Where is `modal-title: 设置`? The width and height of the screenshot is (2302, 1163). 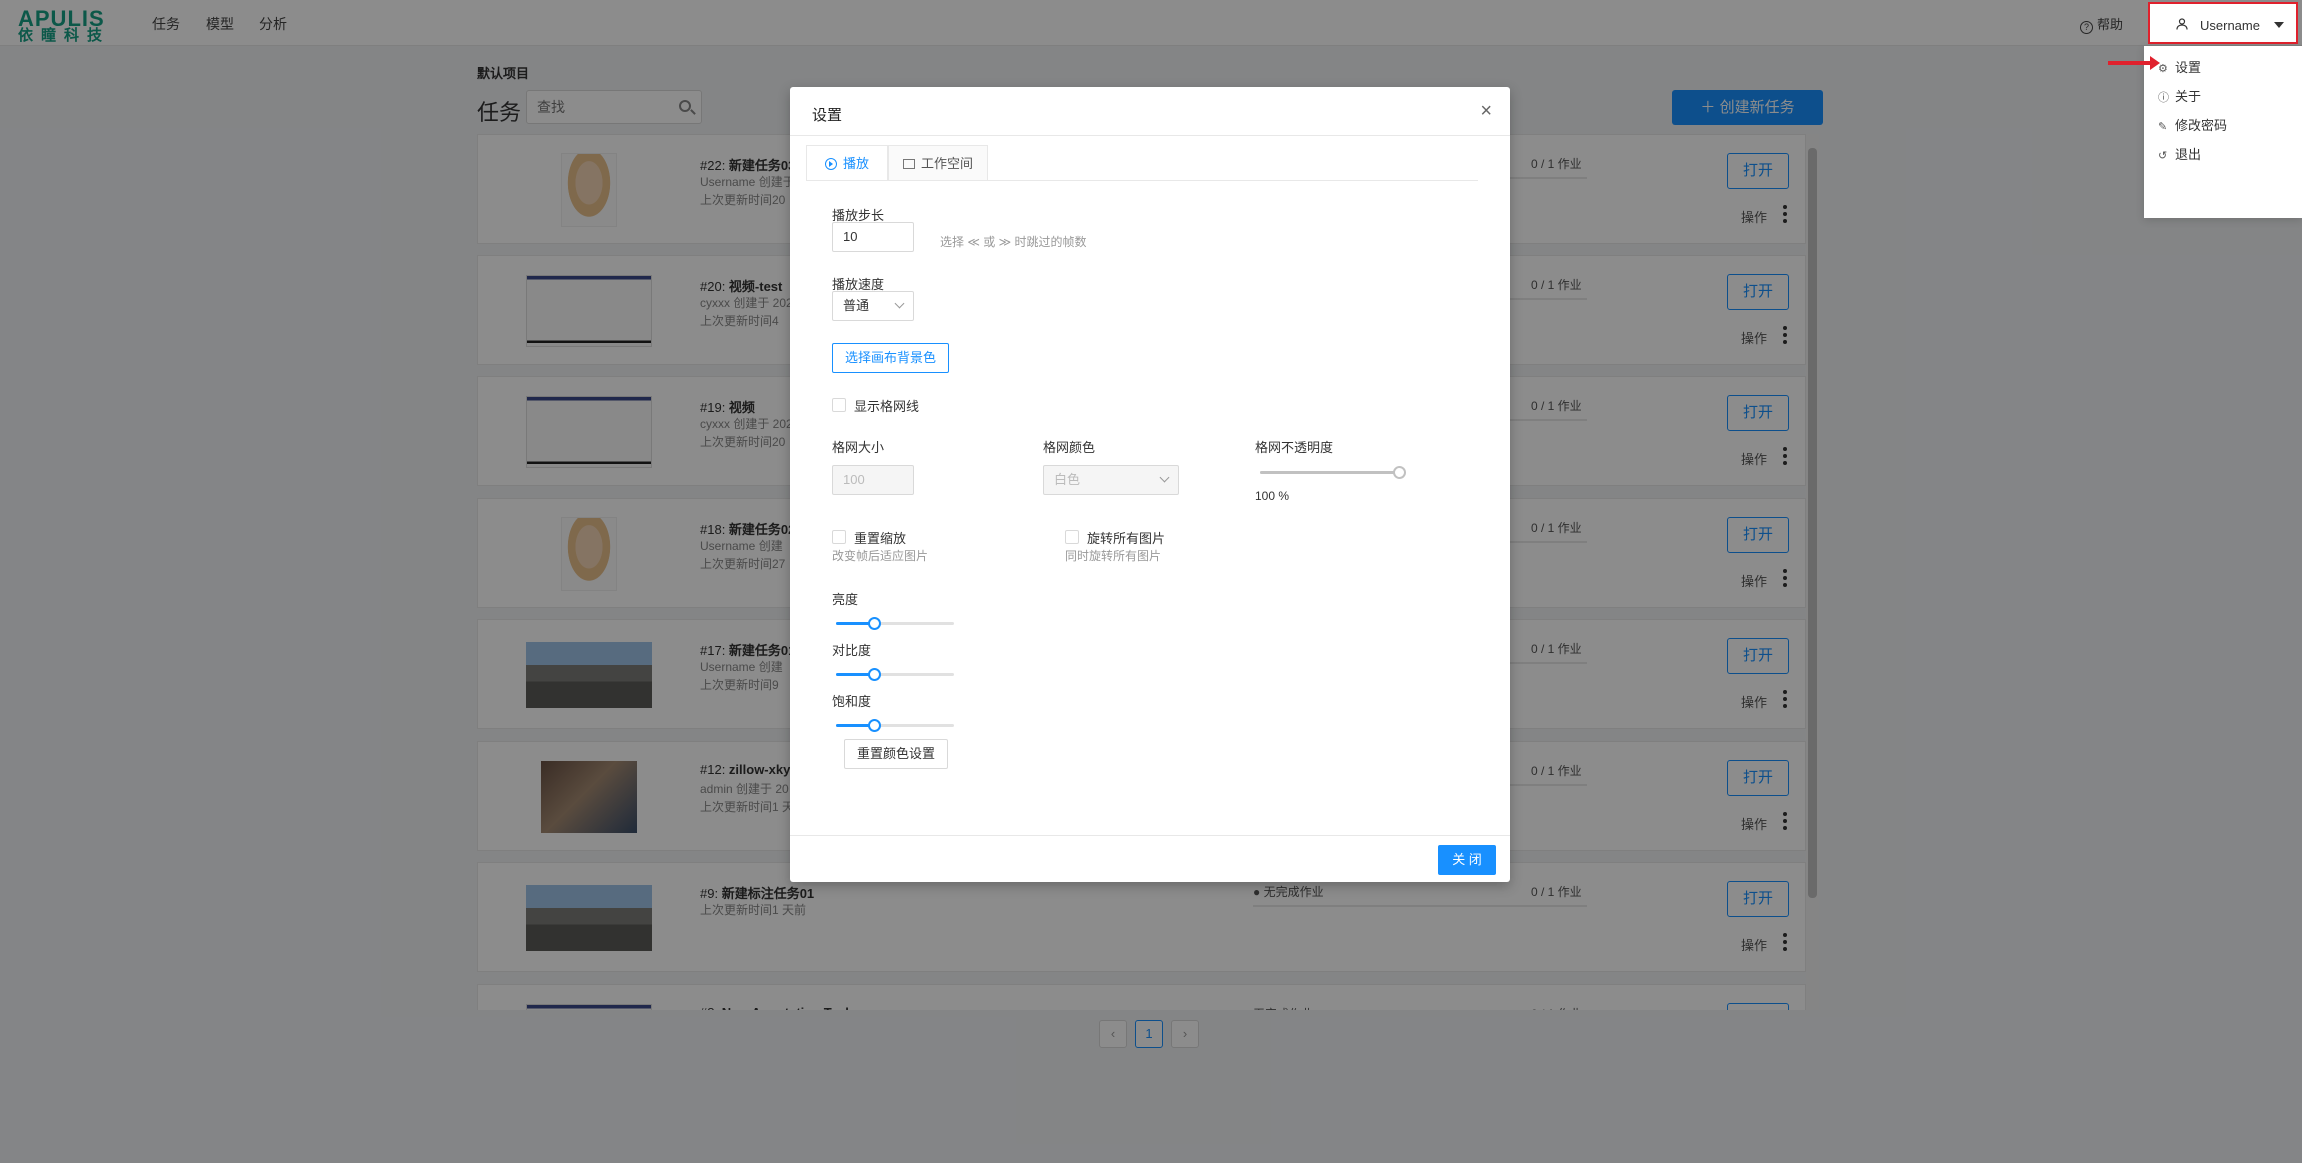
modal-title: 设置 is located at coordinates (827, 115).